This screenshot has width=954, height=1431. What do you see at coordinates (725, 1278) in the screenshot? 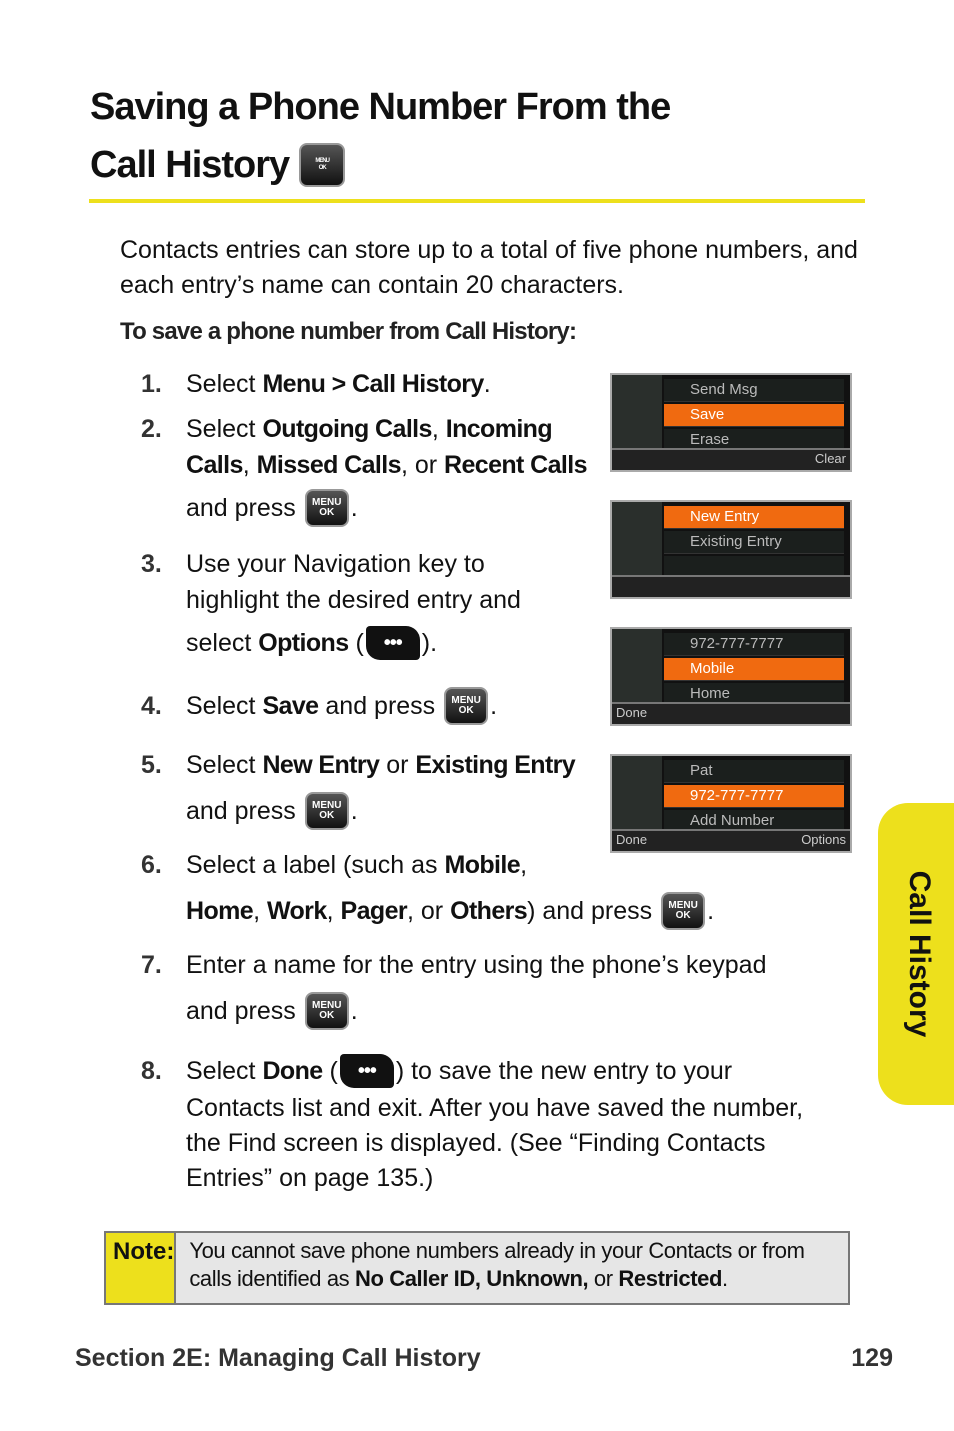
I see `note-text-part: .` at bounding box center [725, 1278].